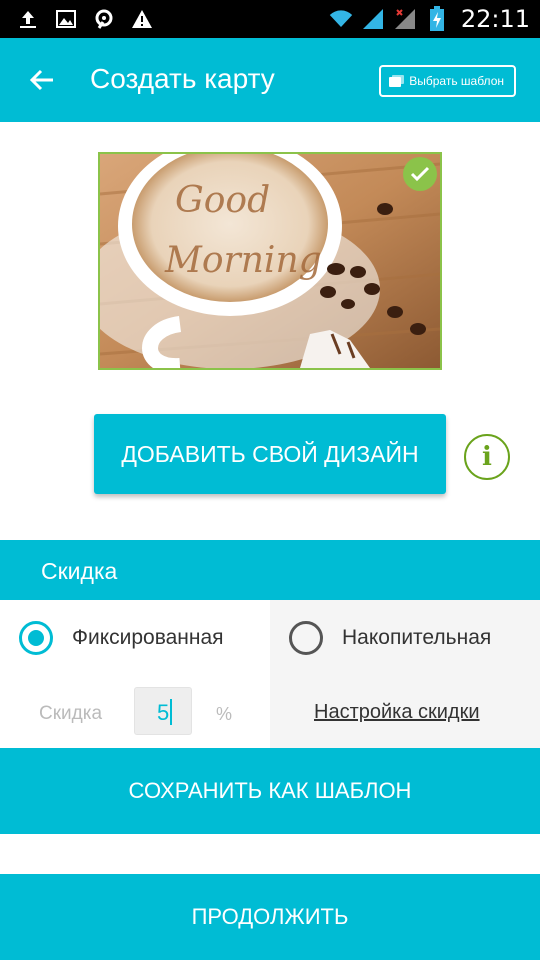 This screenshot has height=960, width=540. I want to click on status-bar: 22:11, so click(270, 19).